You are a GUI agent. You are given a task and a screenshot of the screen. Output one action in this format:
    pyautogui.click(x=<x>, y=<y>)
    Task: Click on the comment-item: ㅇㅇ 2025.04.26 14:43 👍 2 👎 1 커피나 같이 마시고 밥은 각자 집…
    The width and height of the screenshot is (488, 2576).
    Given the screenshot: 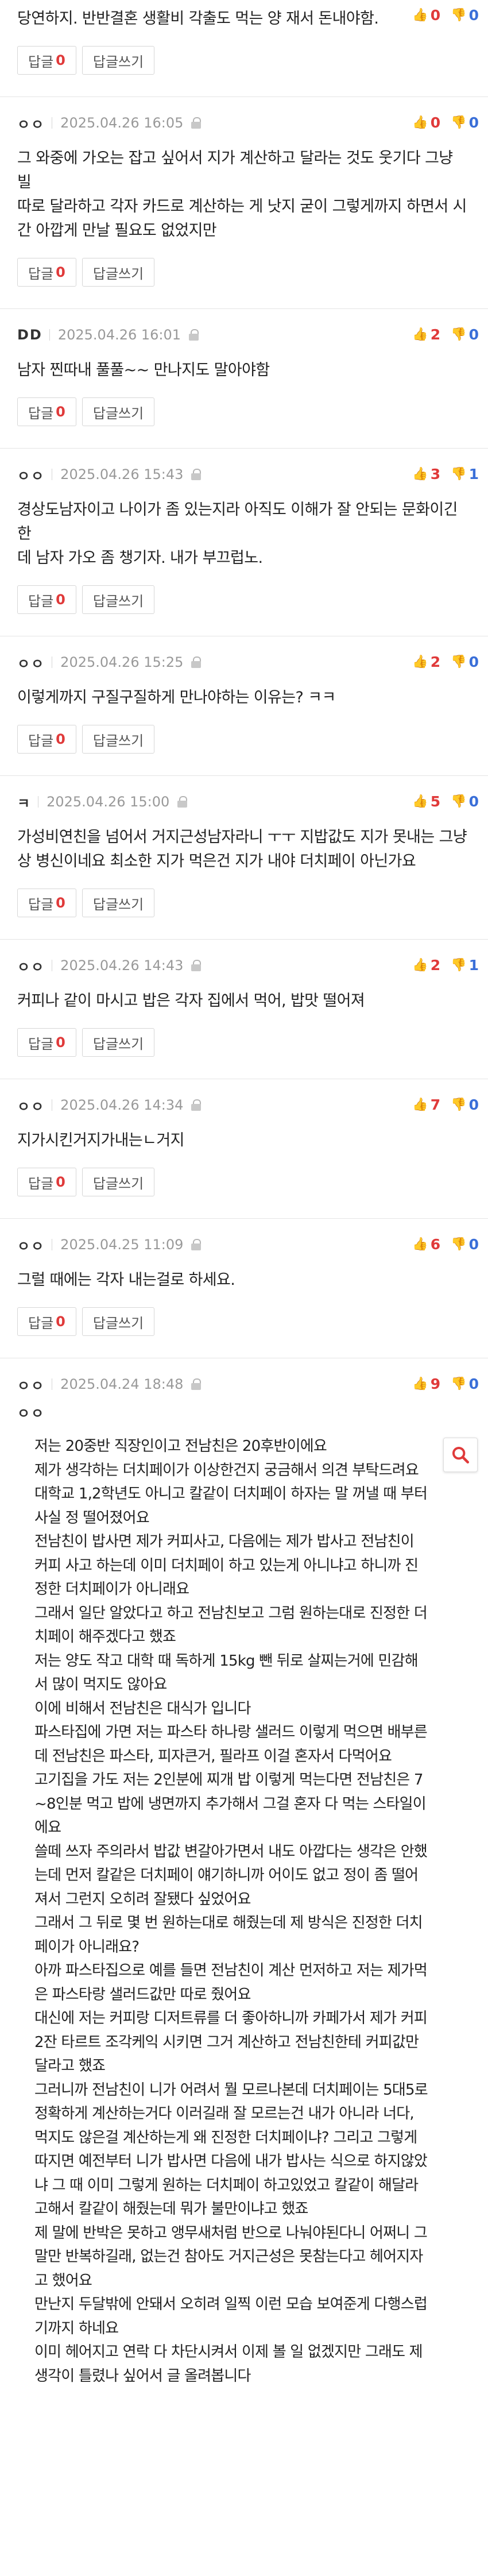 What is the action you would take?
    pyautogui.click(x=244, y=1009)
    